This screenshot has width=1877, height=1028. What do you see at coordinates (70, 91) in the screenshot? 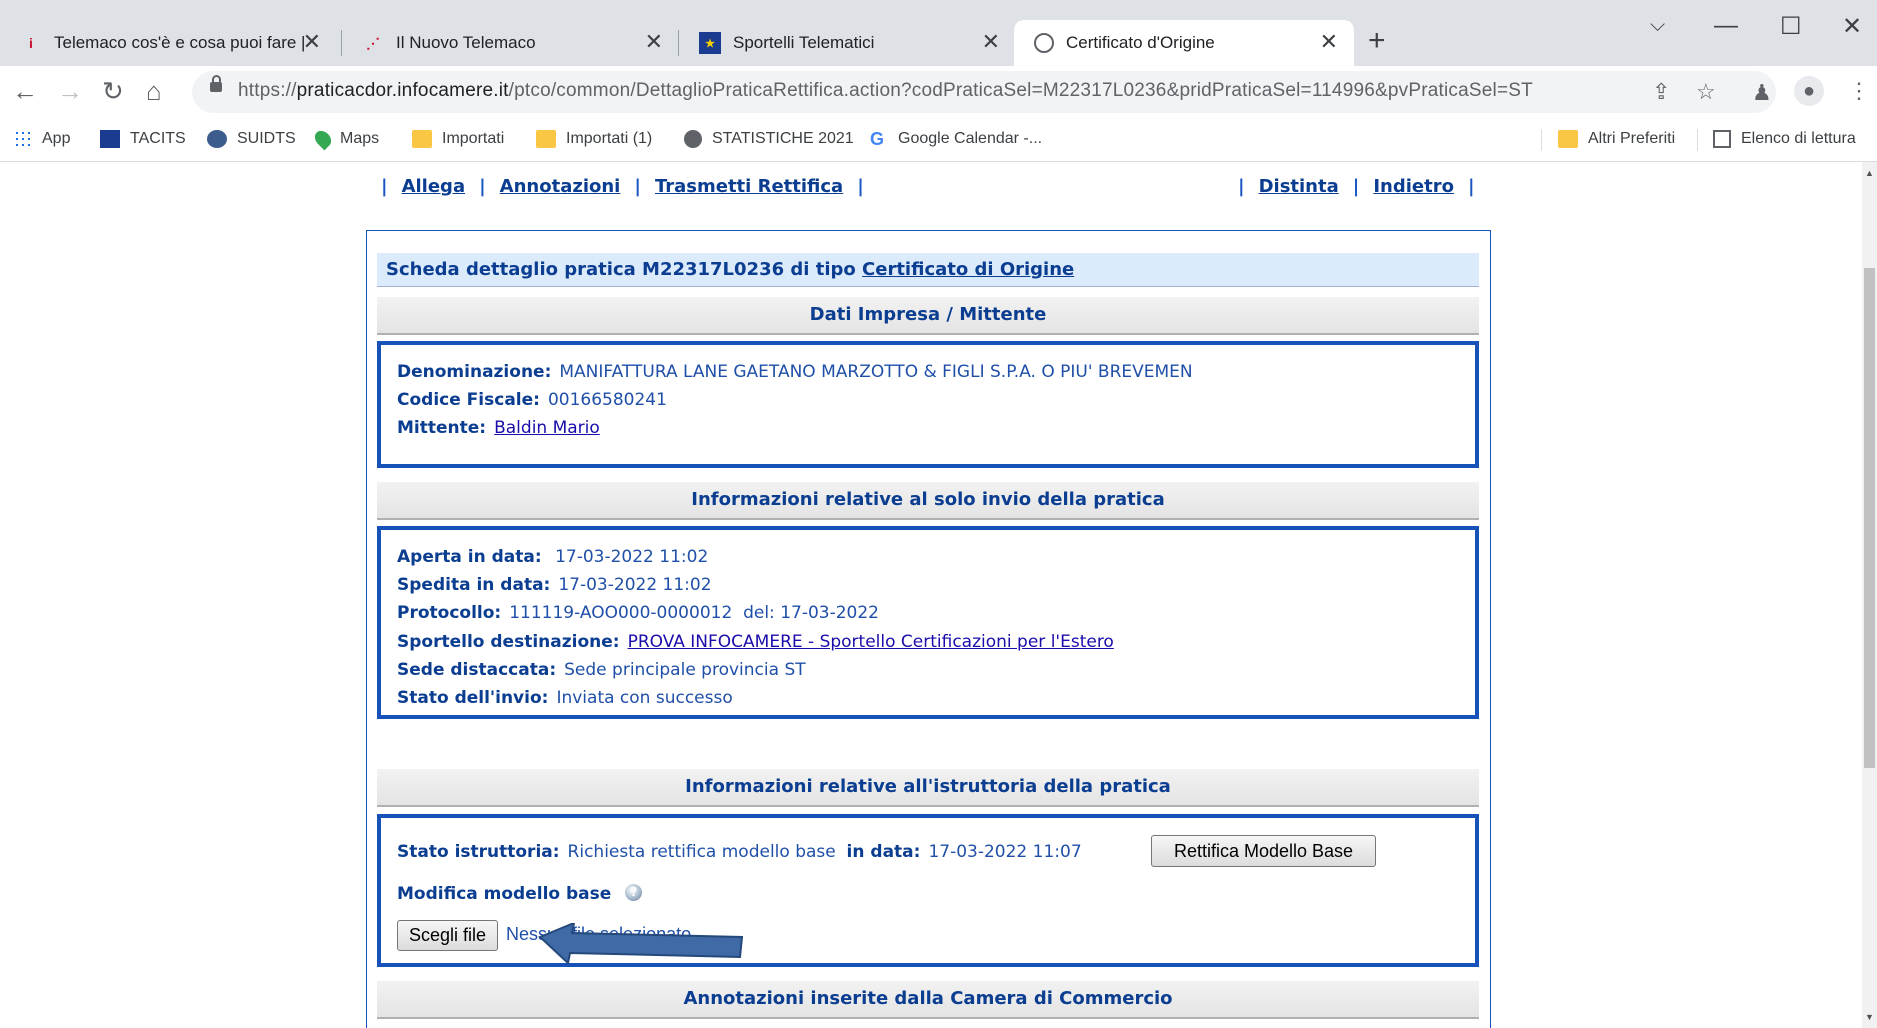
I see `forward-icon: →` at bounding box center [70, 91].